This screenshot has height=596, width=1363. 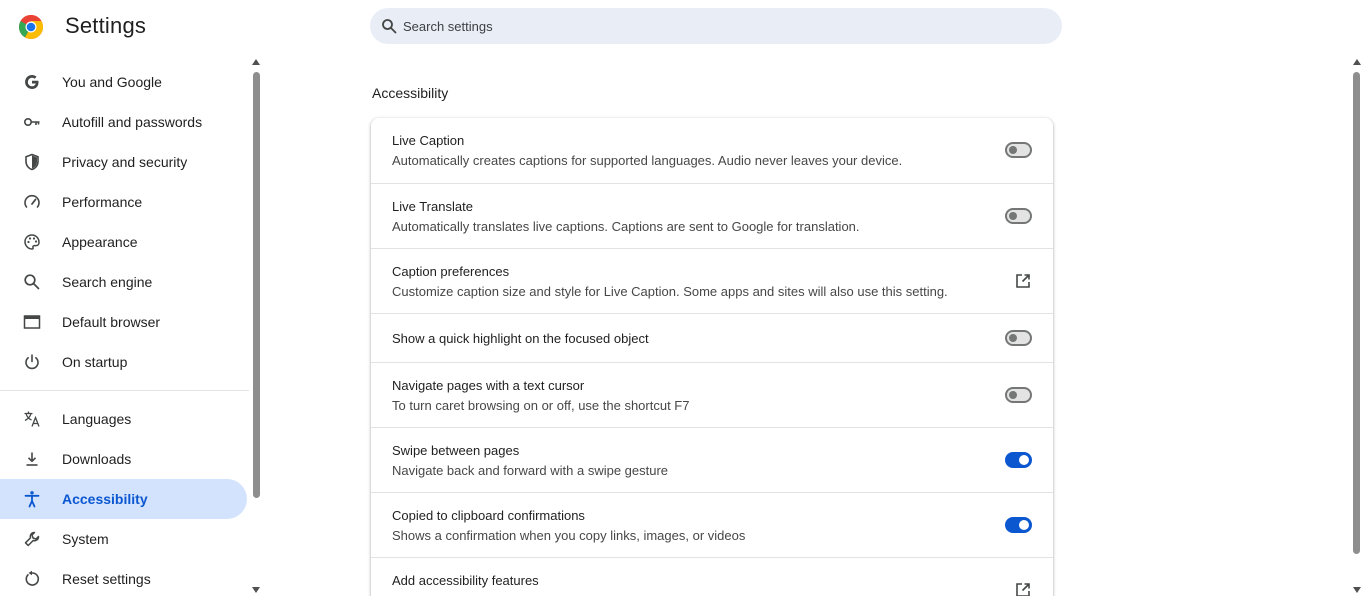 What do you see at coordinates (465, 580) in the screenshot?
I see `setting-title: Add accessibility features` at bounding box center [465, 580].